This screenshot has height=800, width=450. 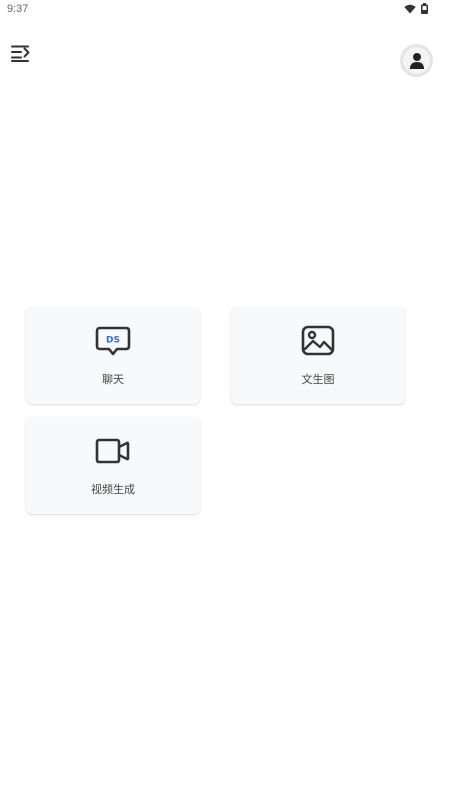 I want to click on menu-button, so click(x=21, y=53).